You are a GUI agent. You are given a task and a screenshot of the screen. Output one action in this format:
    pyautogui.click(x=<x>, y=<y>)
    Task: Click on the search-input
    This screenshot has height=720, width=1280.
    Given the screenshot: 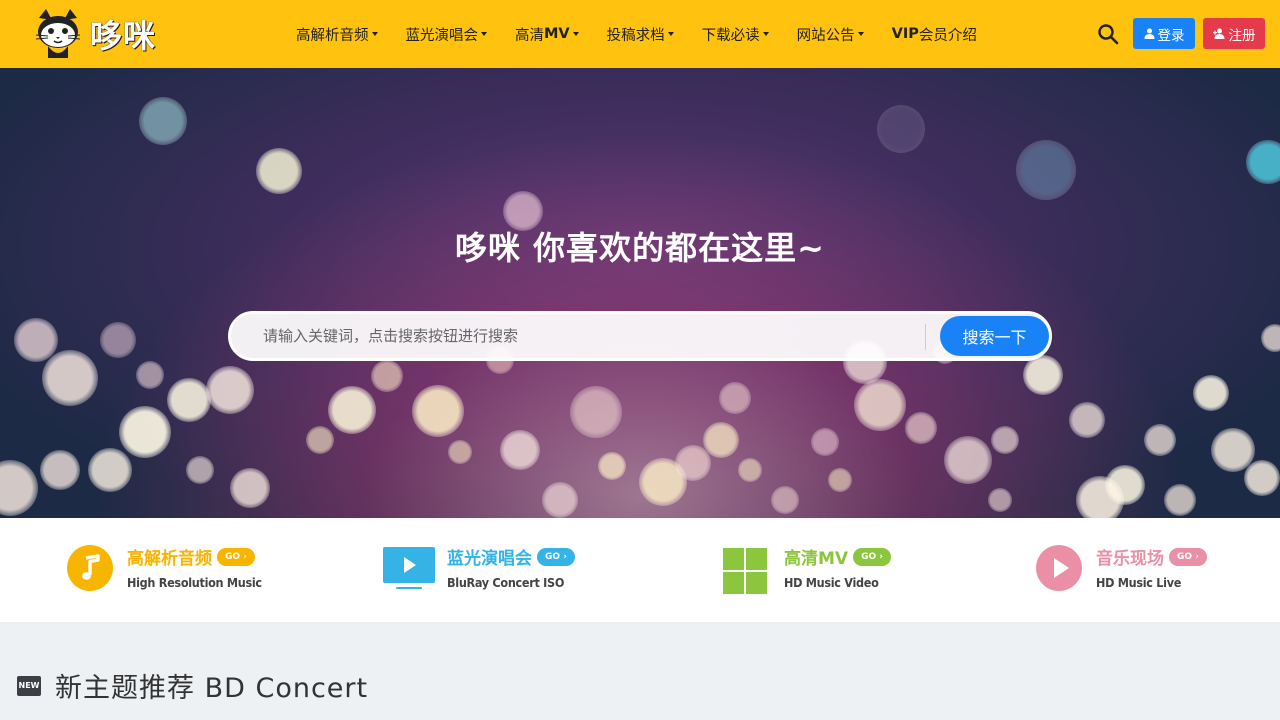 What is the action you would take?
    pyautogui.click(x=583, y=336)
    